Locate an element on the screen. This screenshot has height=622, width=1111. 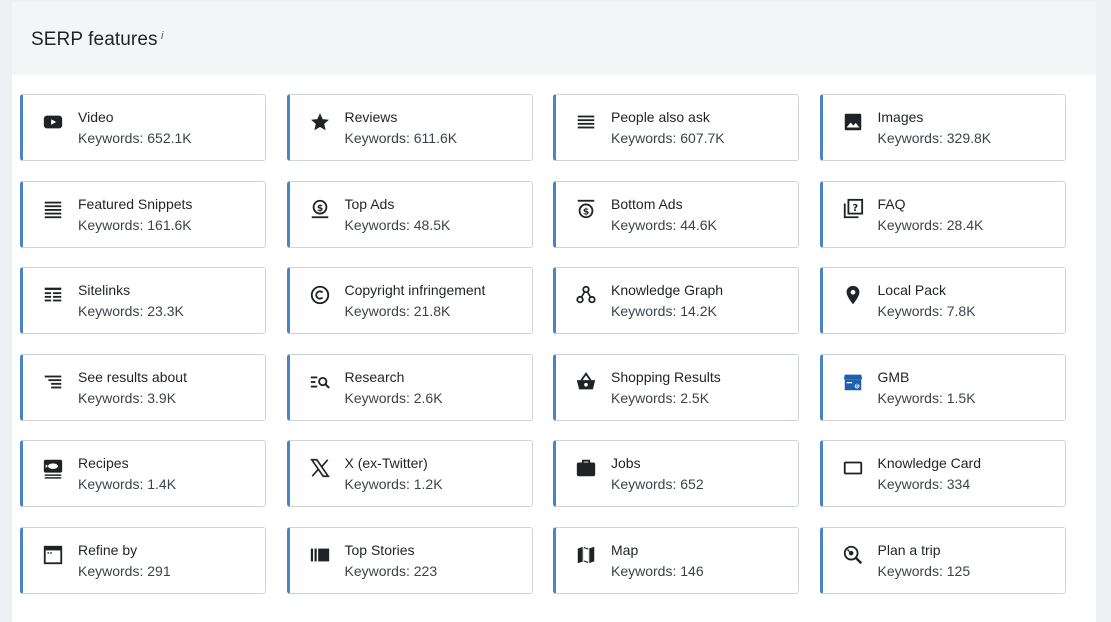
feature-name: Video is located at coordinates (96, 117).